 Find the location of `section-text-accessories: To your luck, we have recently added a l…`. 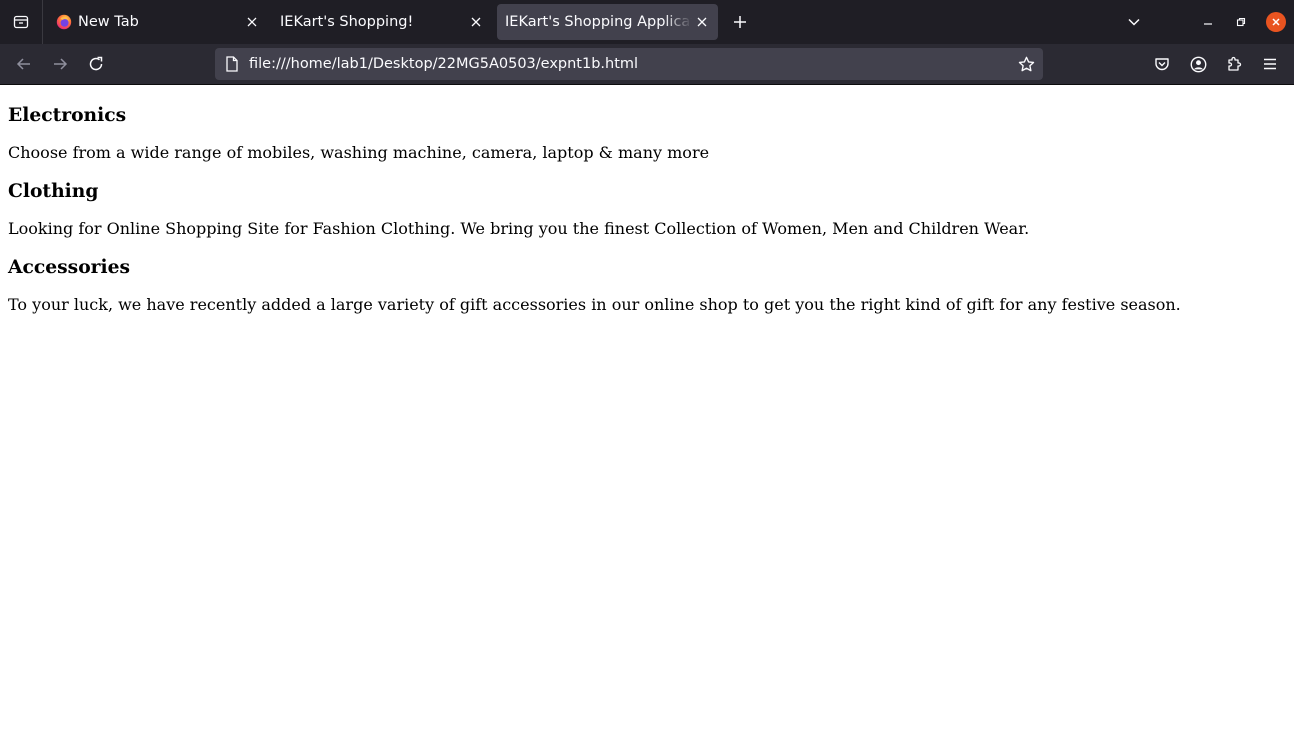

section-text-accessories: To your luck, we have recently added a l… is located at coordinates (594, 304).